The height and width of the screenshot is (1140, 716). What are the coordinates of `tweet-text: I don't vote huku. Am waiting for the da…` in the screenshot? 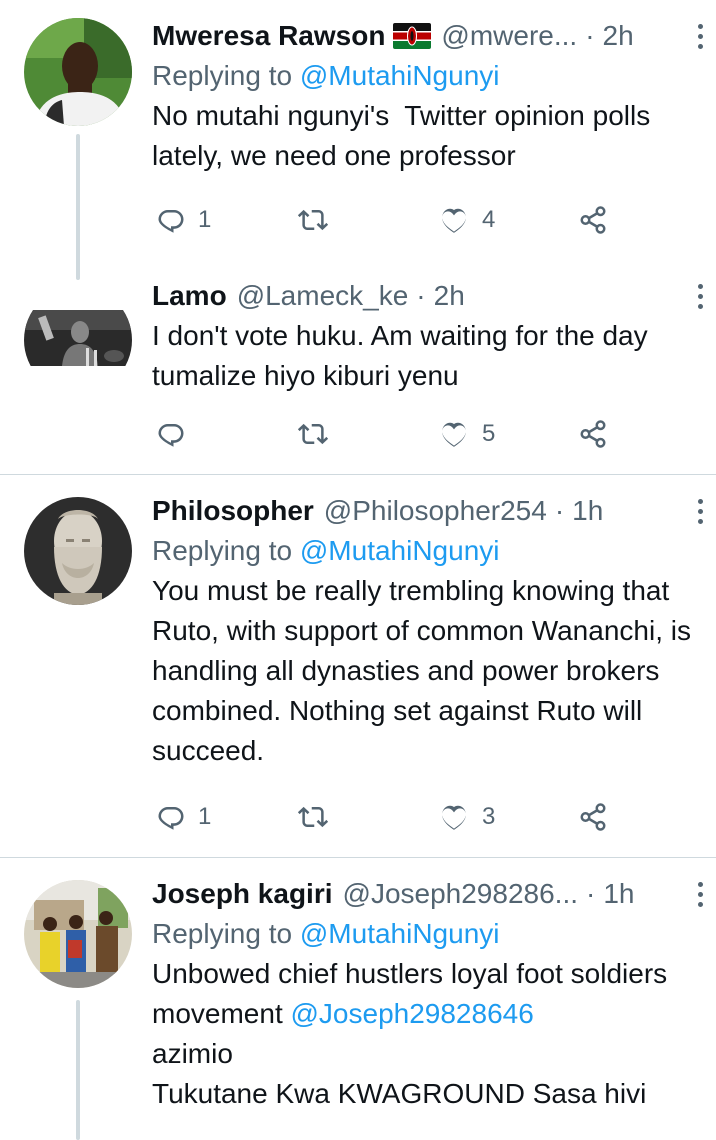 It's located at (404, 355).